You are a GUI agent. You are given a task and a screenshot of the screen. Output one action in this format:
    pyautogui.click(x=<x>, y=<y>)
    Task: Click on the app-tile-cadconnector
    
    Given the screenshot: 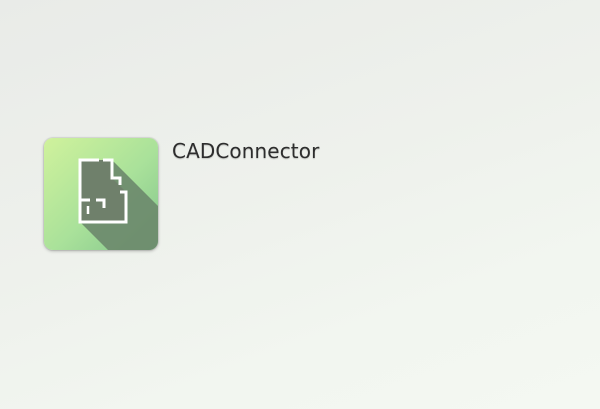 What is the action you would take?
    pyautogui.click(x=101, y=194)
    